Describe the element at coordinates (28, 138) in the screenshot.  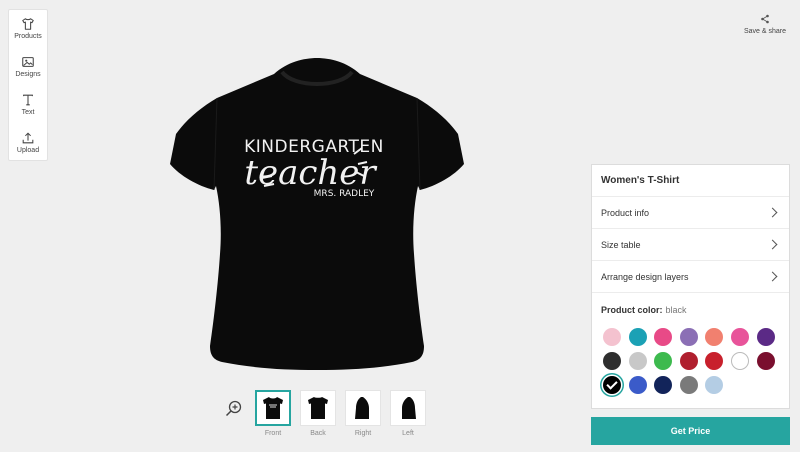
I see `upload-icon` at that location.